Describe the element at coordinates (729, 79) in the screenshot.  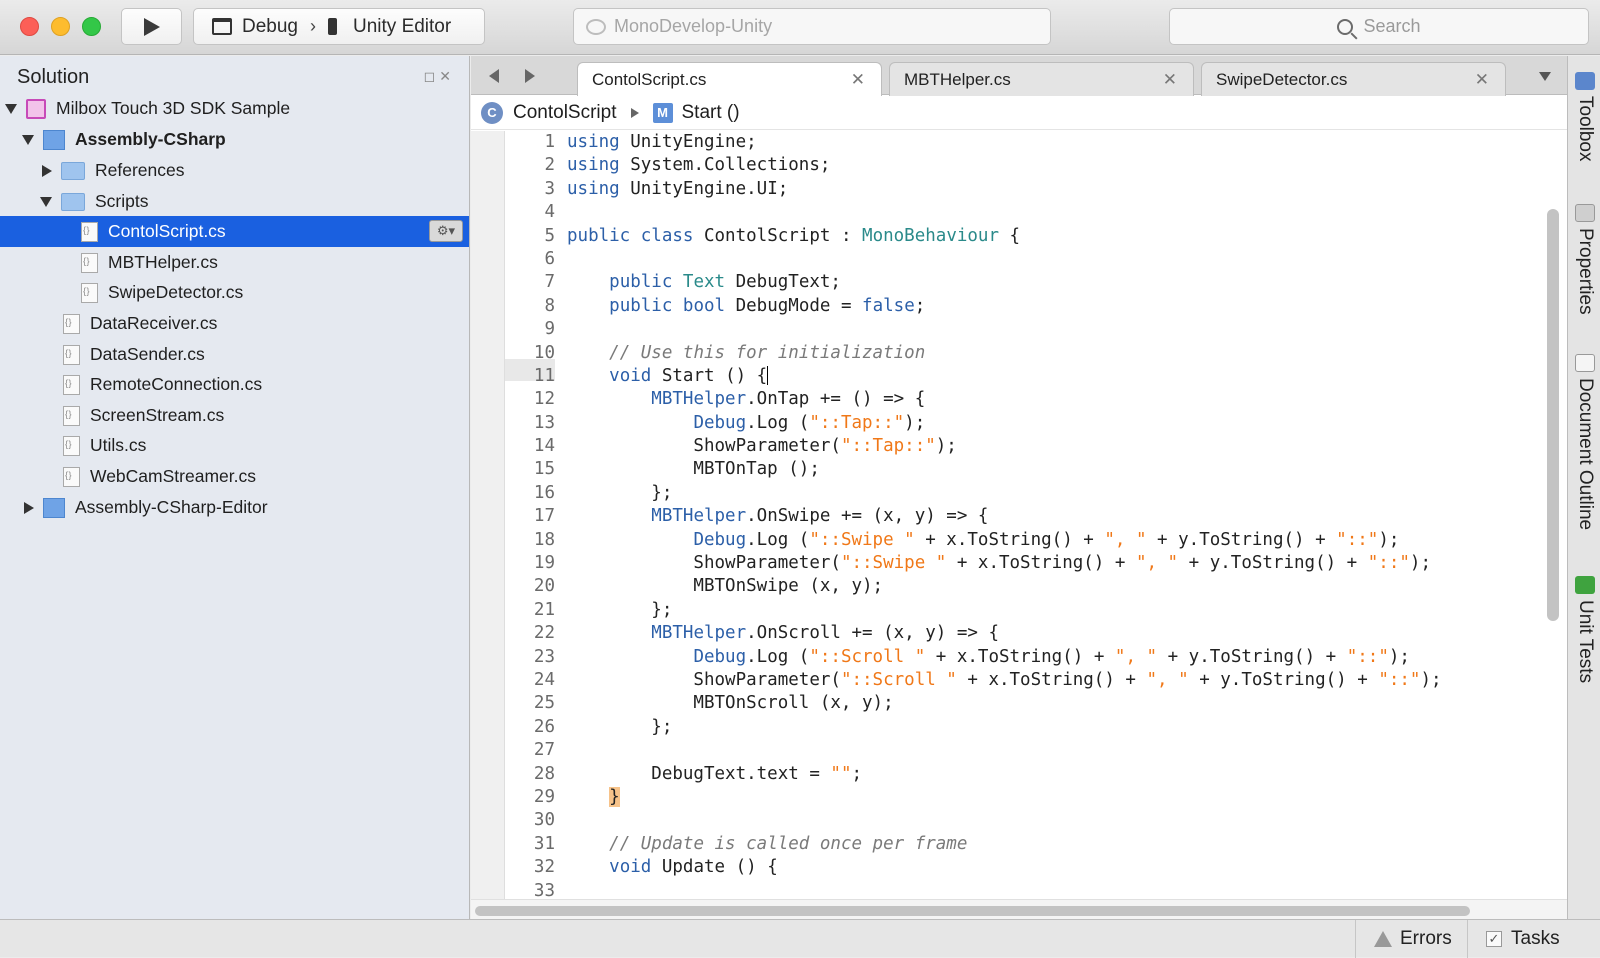
I see `tab-contolscript: ContolScript.cs ✕` at that location.